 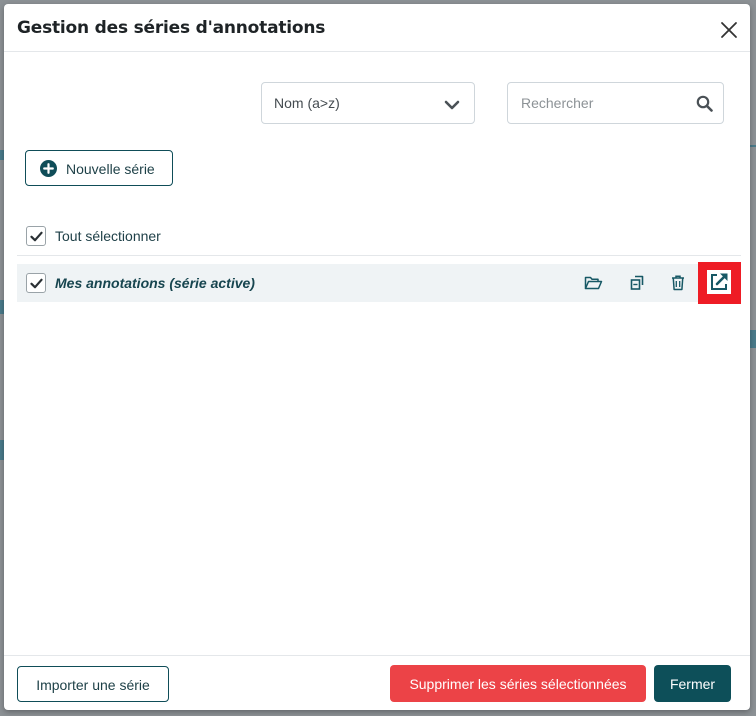 I want to click on external-link-icon, so click(x=719, y=282).